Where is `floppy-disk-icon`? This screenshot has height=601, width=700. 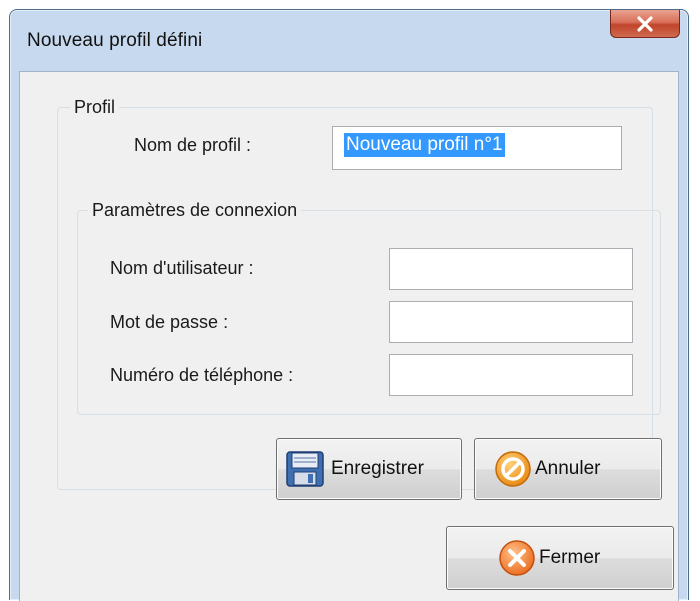
floppy-disk-icon is located at coordinates (305, 469).